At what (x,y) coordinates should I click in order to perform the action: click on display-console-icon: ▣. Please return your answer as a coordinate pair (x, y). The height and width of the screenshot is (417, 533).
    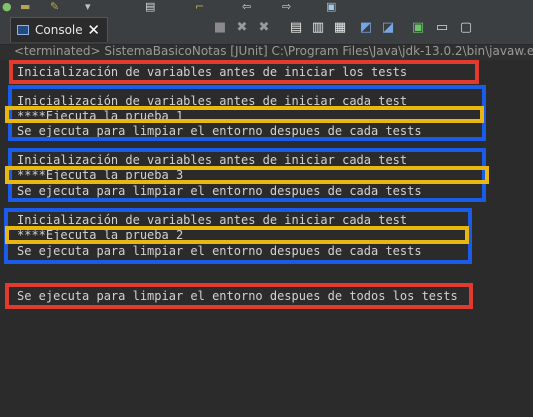
    Looking at the image, I should click on (418, 28).